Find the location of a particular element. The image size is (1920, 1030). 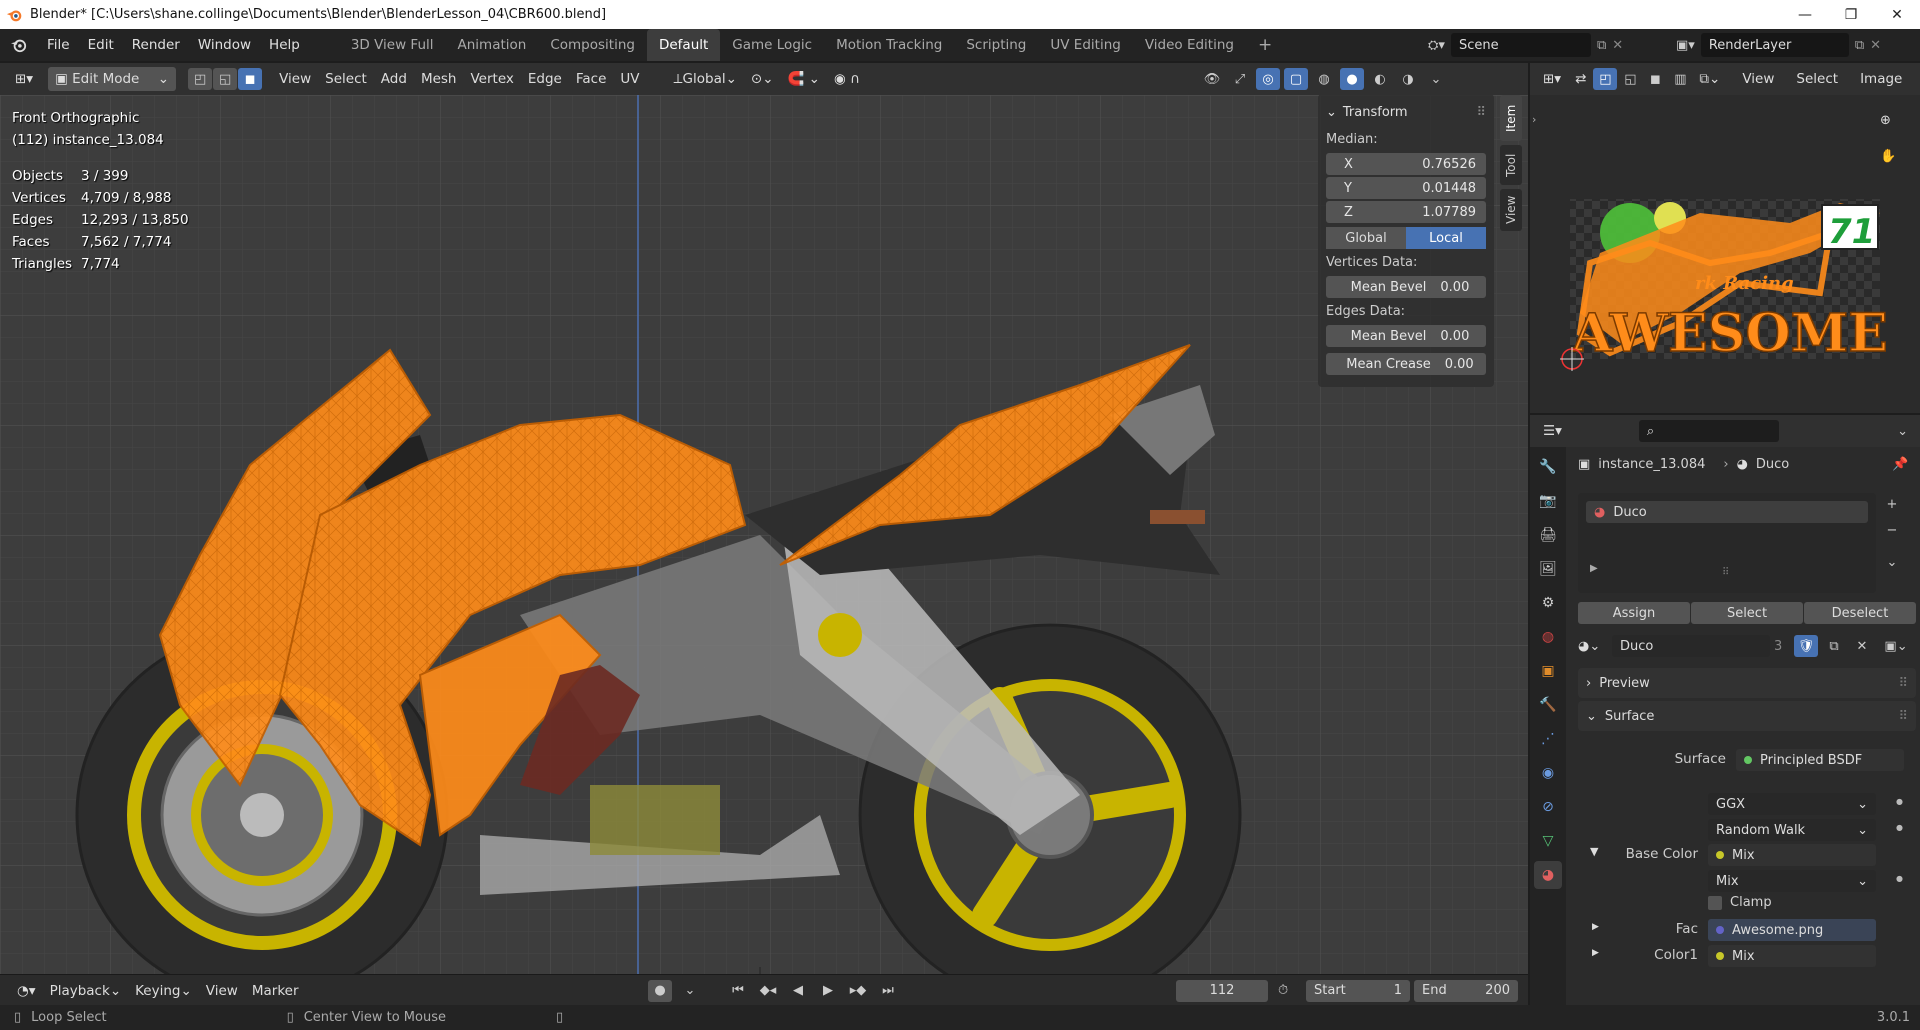

assign-button: Assign is located at coordinates (1634, 613).